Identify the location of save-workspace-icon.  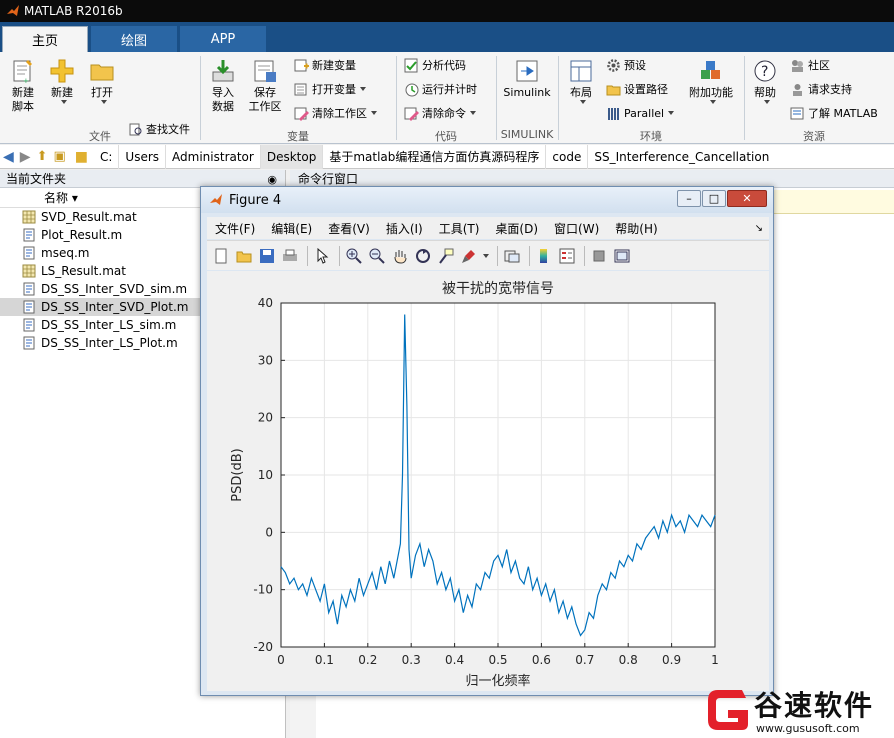
(265, 71).